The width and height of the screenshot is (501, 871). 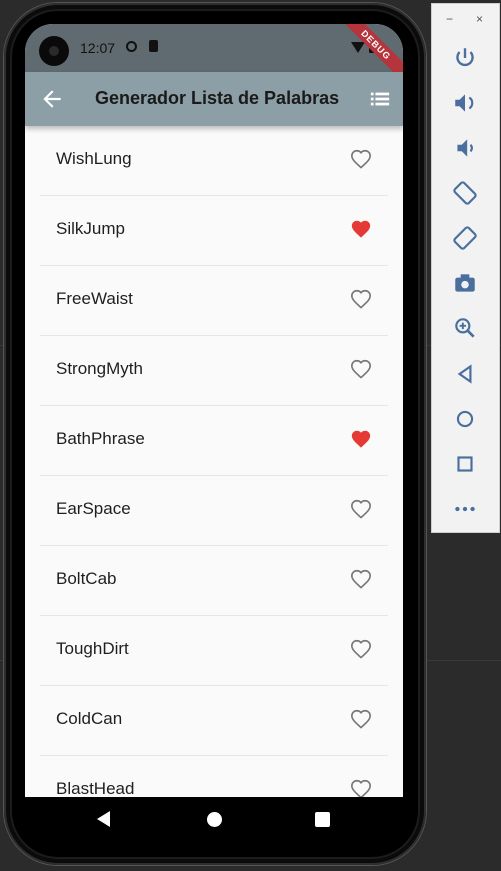 What do you see at coordinates (214, 441) in the screenshot?
I see `list-item: BathPhrase` at bounding box center [214, 441].